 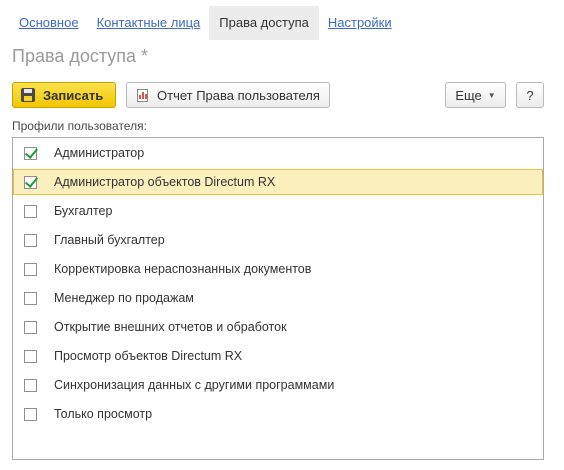 I want to click on profile-row: Только просмотр, so click(x=278, y=414).